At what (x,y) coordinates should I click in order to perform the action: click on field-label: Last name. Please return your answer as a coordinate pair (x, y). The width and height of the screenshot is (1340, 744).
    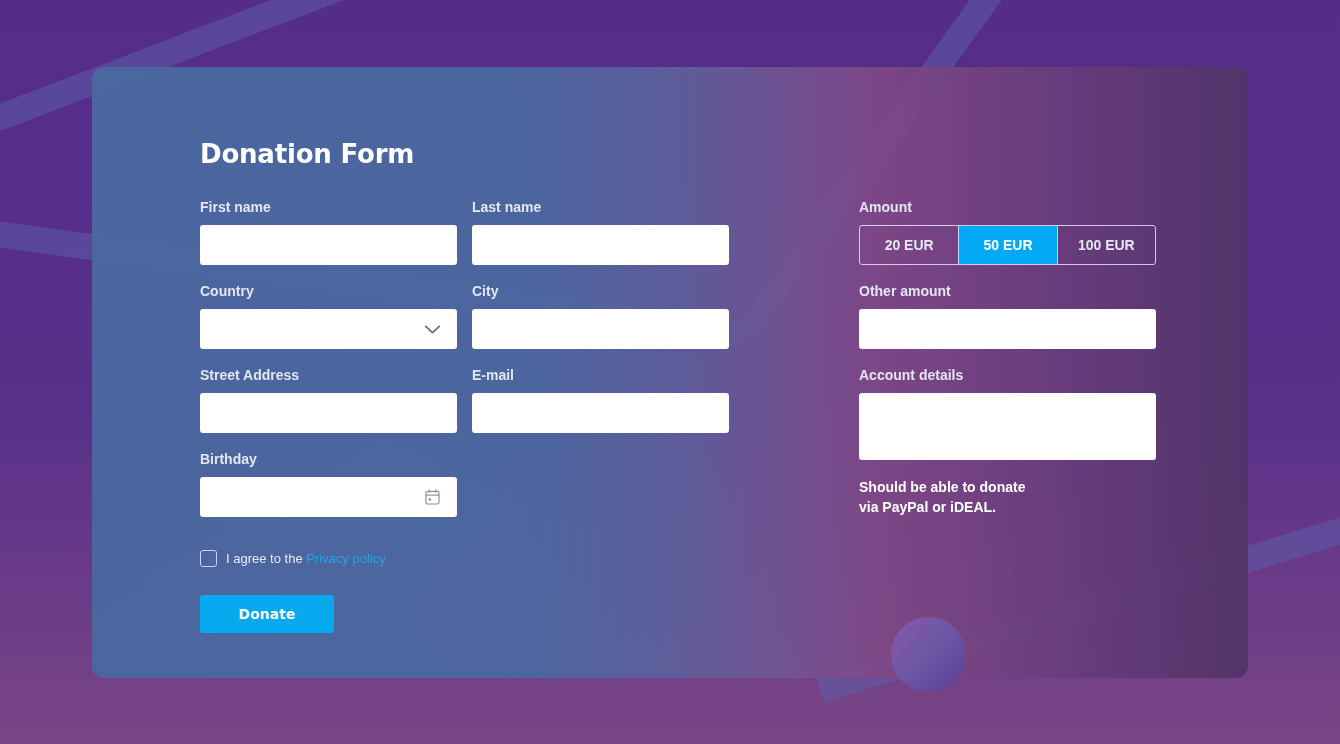
    Looking at the image, I should click on (507, 207).